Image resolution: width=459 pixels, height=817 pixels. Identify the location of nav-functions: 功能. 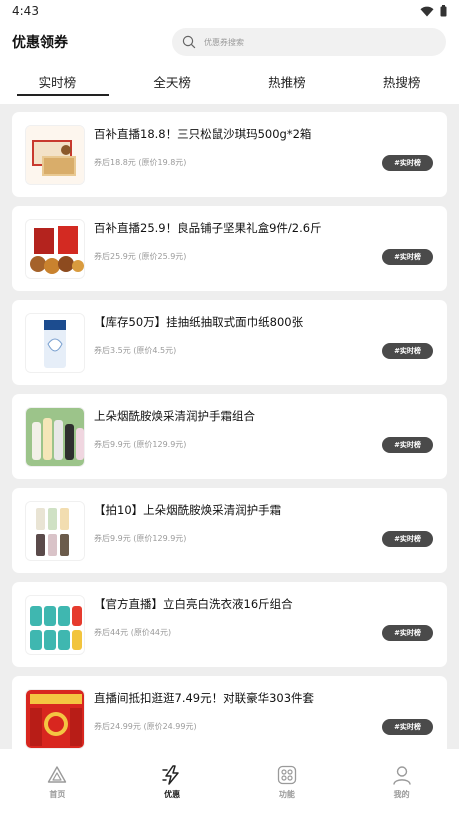
(287, 783).